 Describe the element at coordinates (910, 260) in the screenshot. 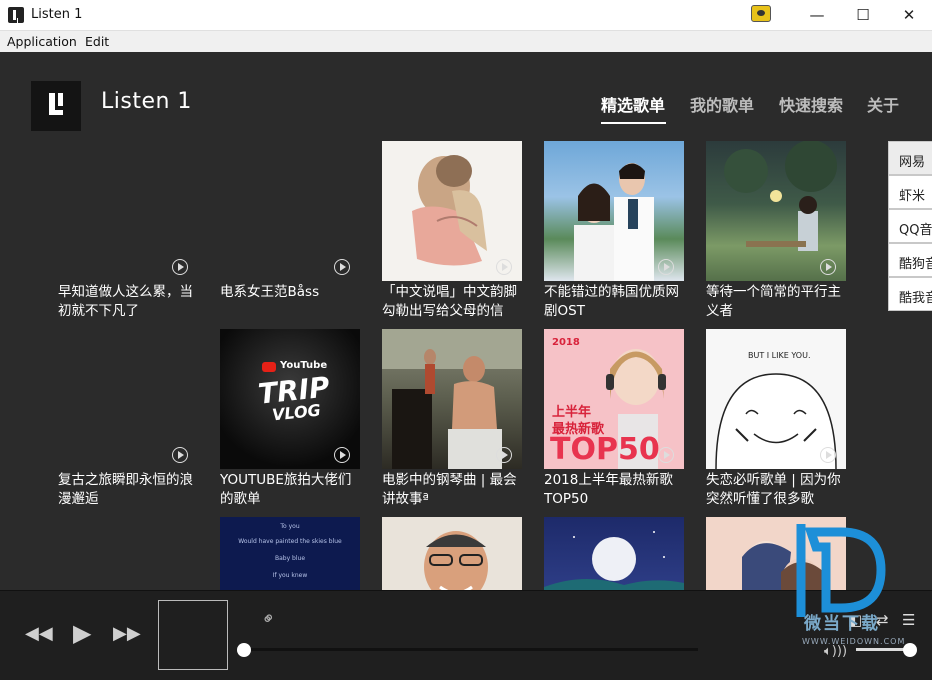

I see `source-tab-kugou: 酷狗音` at that location.